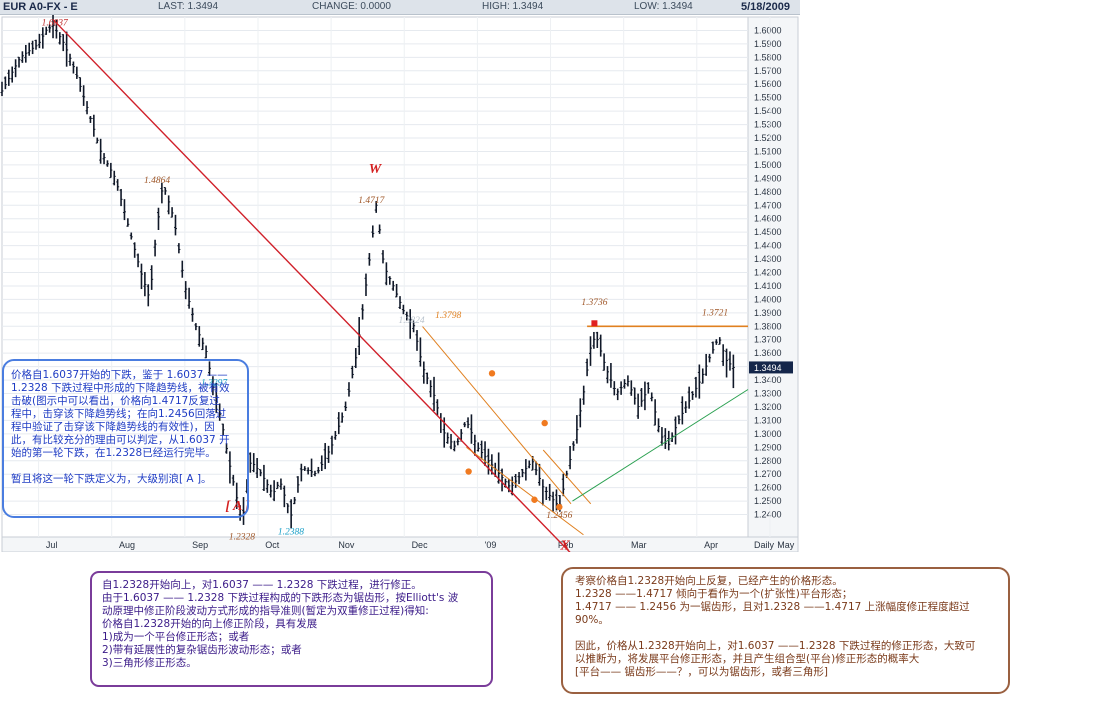 Image resolution: width=1097 pixels, height=703 pixels. Describe the element at coordinates (768, 84) in the screenshot. I see `y-tick-label: 1.5600` at that location.